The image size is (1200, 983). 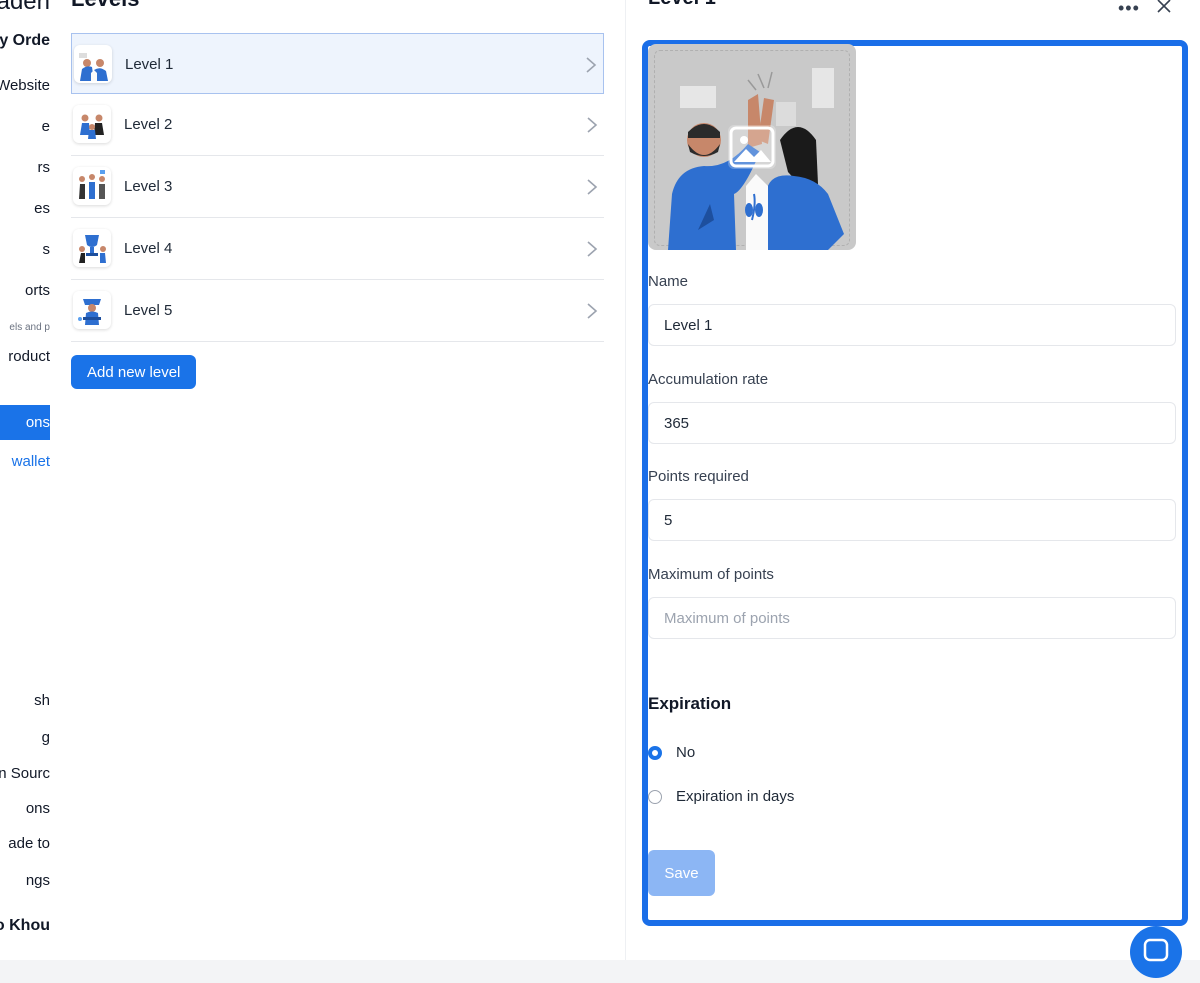 I want to click on sidebar-item: es, so click(x=42, y=208).